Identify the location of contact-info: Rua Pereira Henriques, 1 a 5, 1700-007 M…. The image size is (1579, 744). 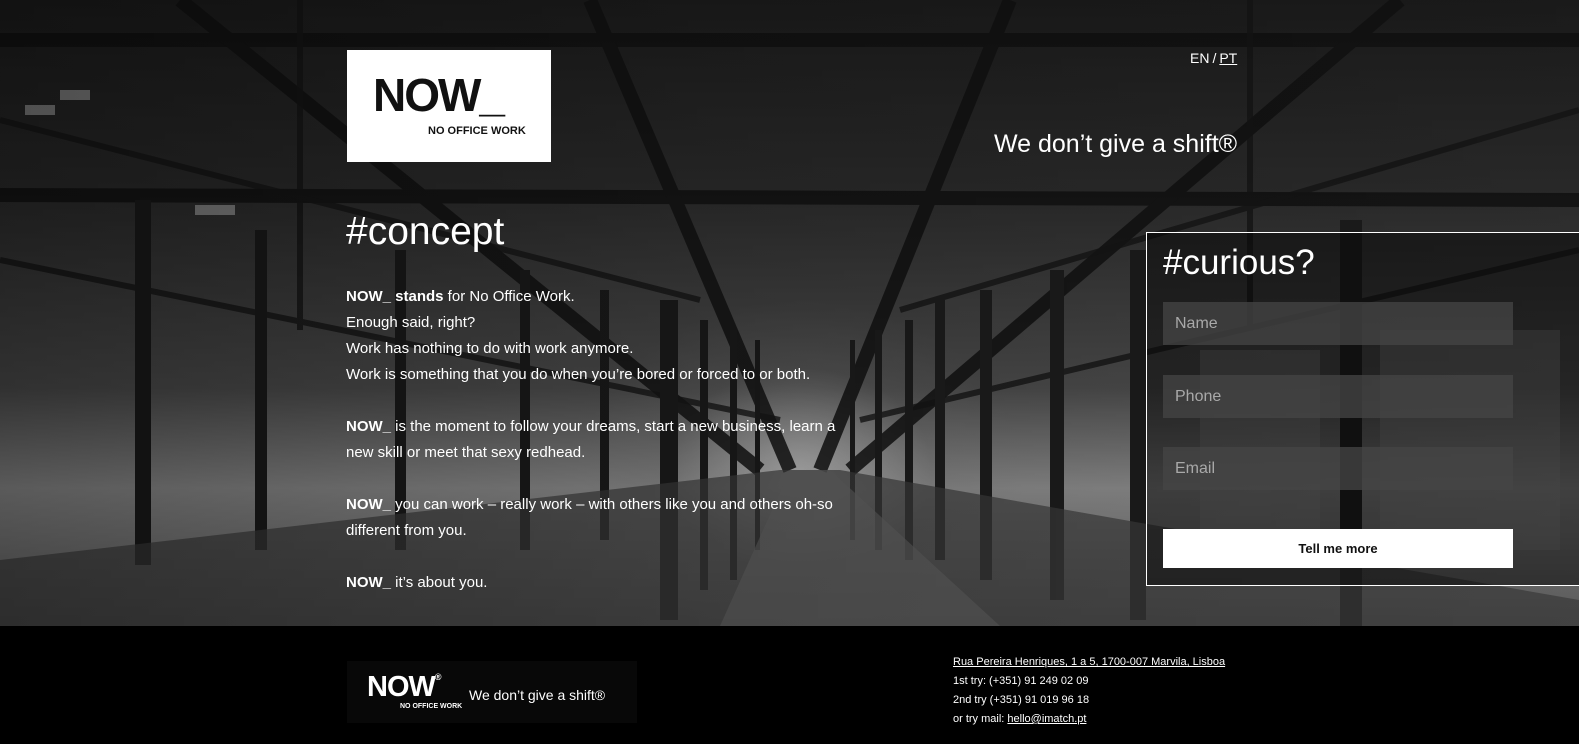
(1089, 691).